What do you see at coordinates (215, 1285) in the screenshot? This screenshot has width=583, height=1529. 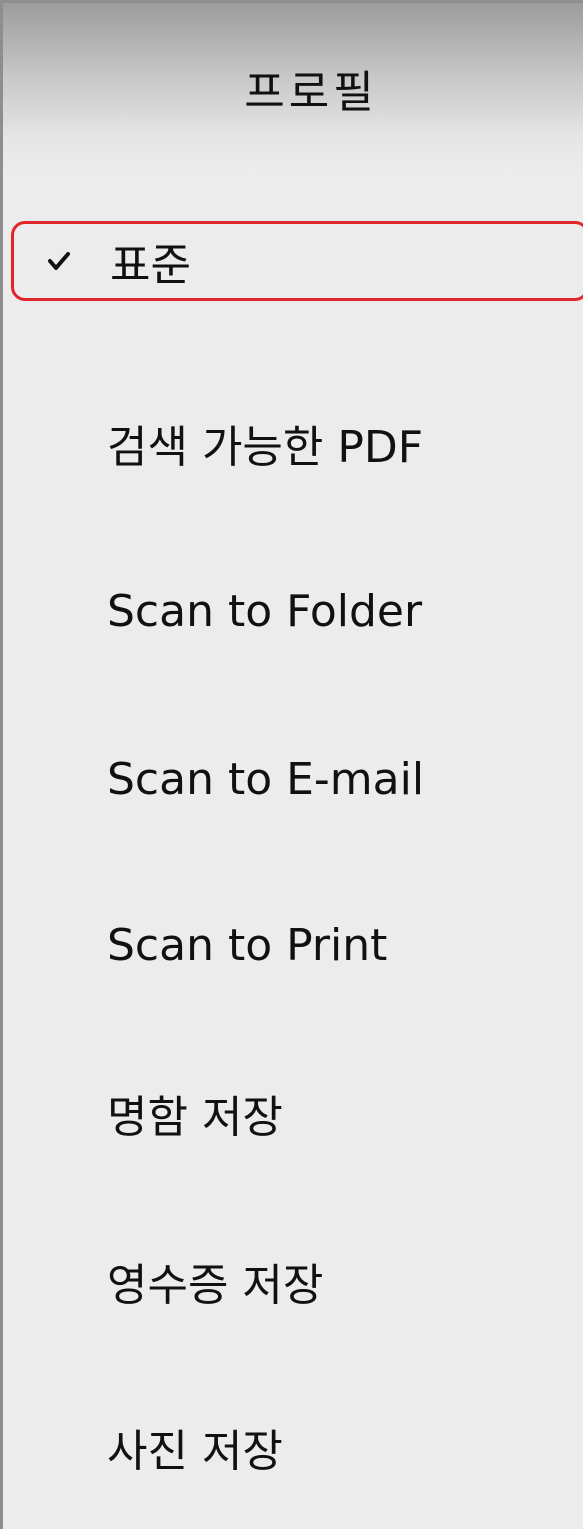 I see `menu-item-label: 영수증 저장` at bounding box center [215, 1285].